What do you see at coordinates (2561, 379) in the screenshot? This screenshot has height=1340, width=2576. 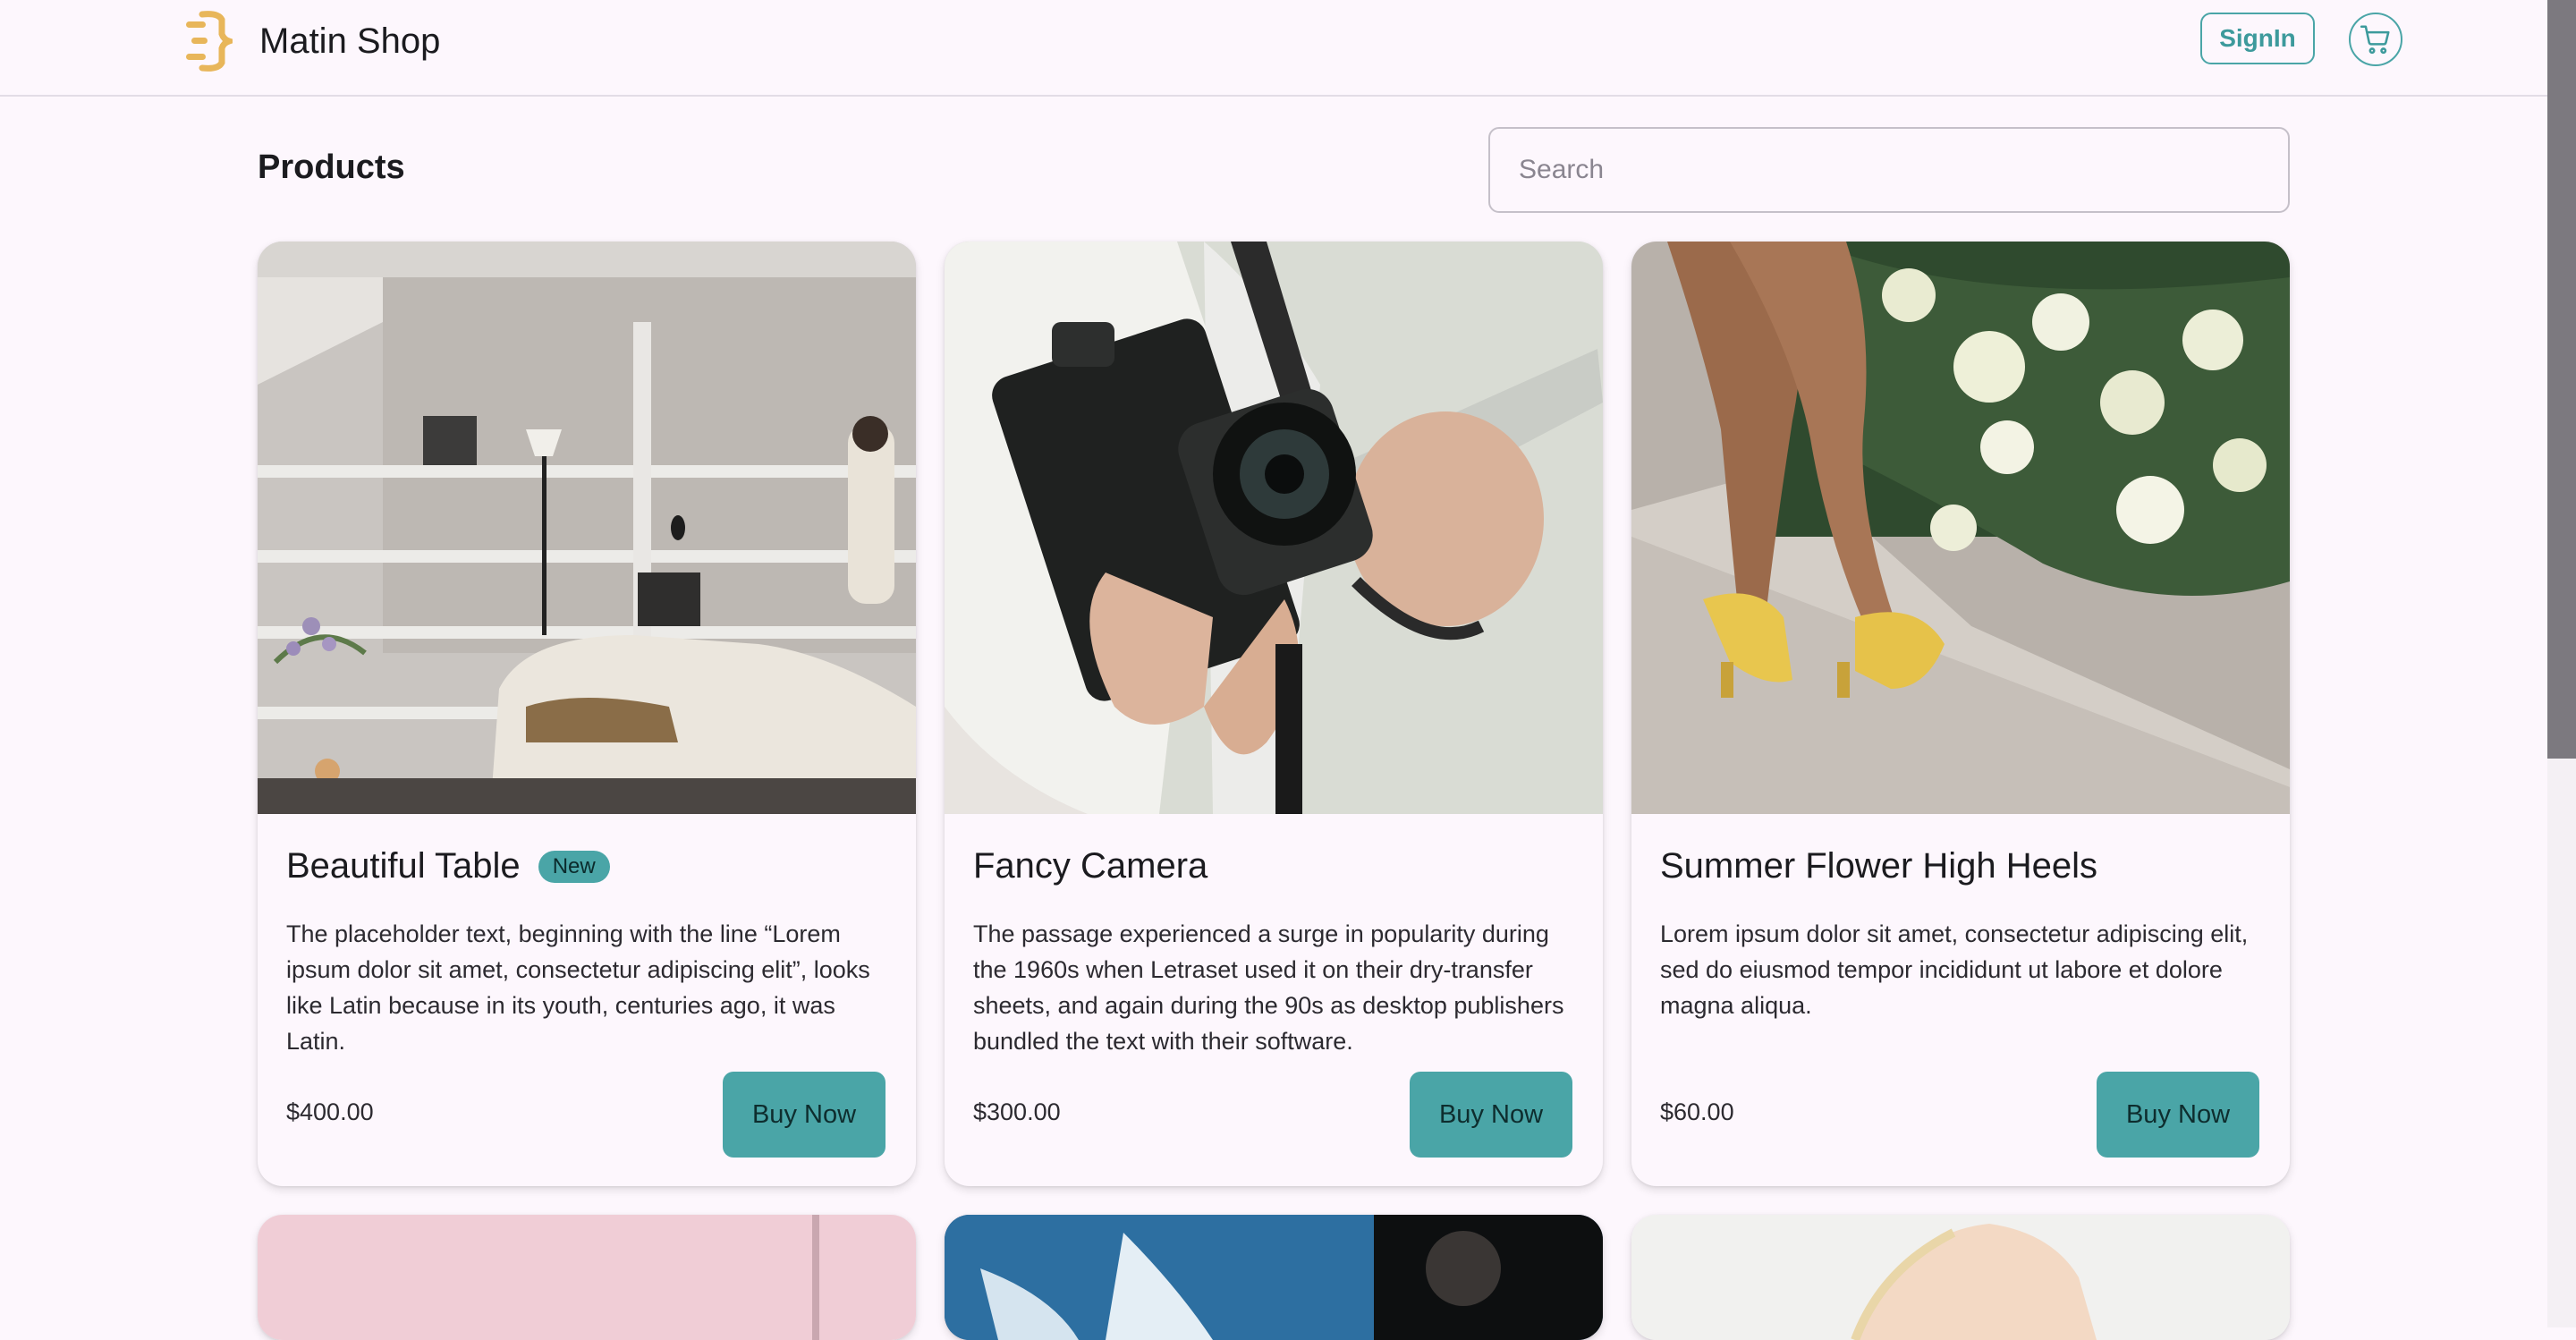 I see `scrollbar-thumb` at bounding box center [2561, 379].